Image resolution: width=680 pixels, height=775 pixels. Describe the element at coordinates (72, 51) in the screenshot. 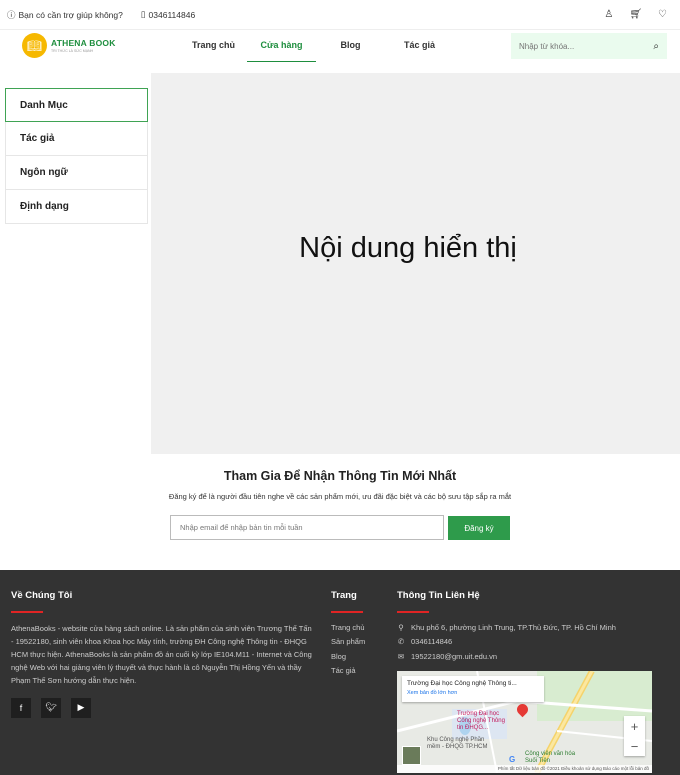

I see `logo-tagline: TRI THỨC LÀ SỨC MẠNH` at that location.